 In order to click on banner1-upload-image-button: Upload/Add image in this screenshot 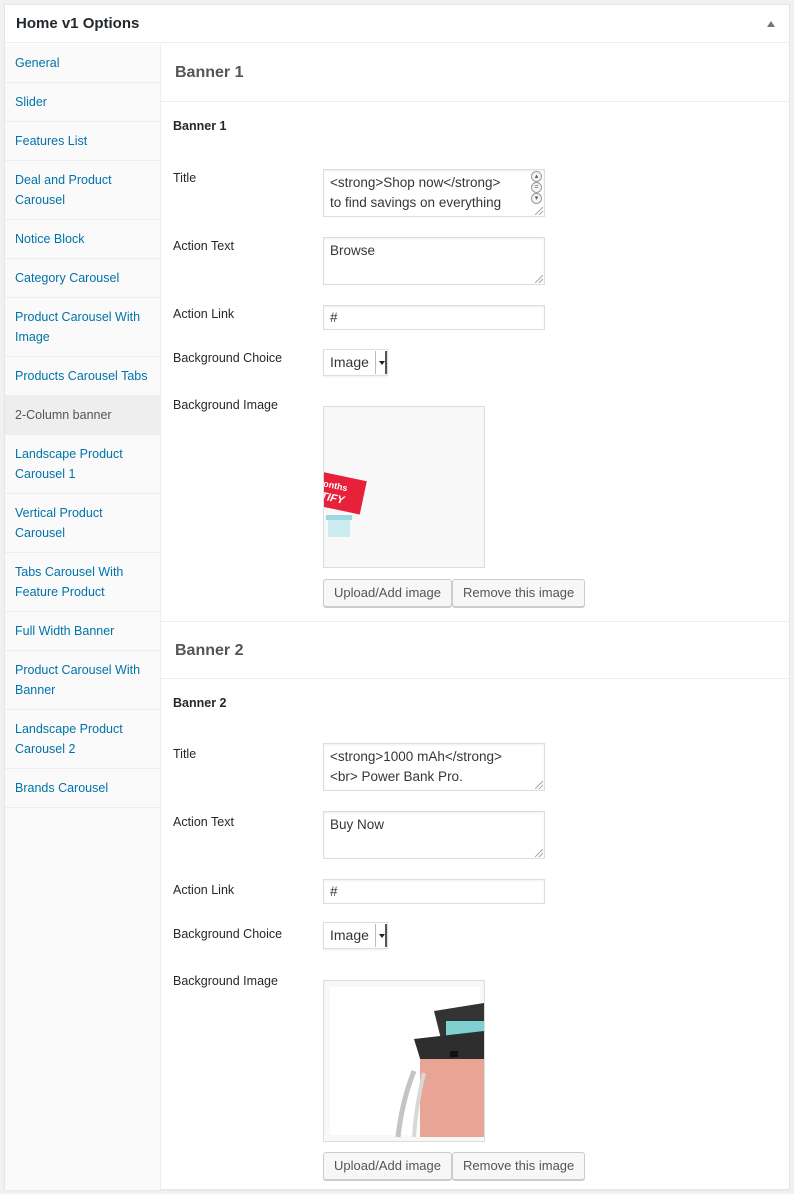, I will do `click(387, 593)`.